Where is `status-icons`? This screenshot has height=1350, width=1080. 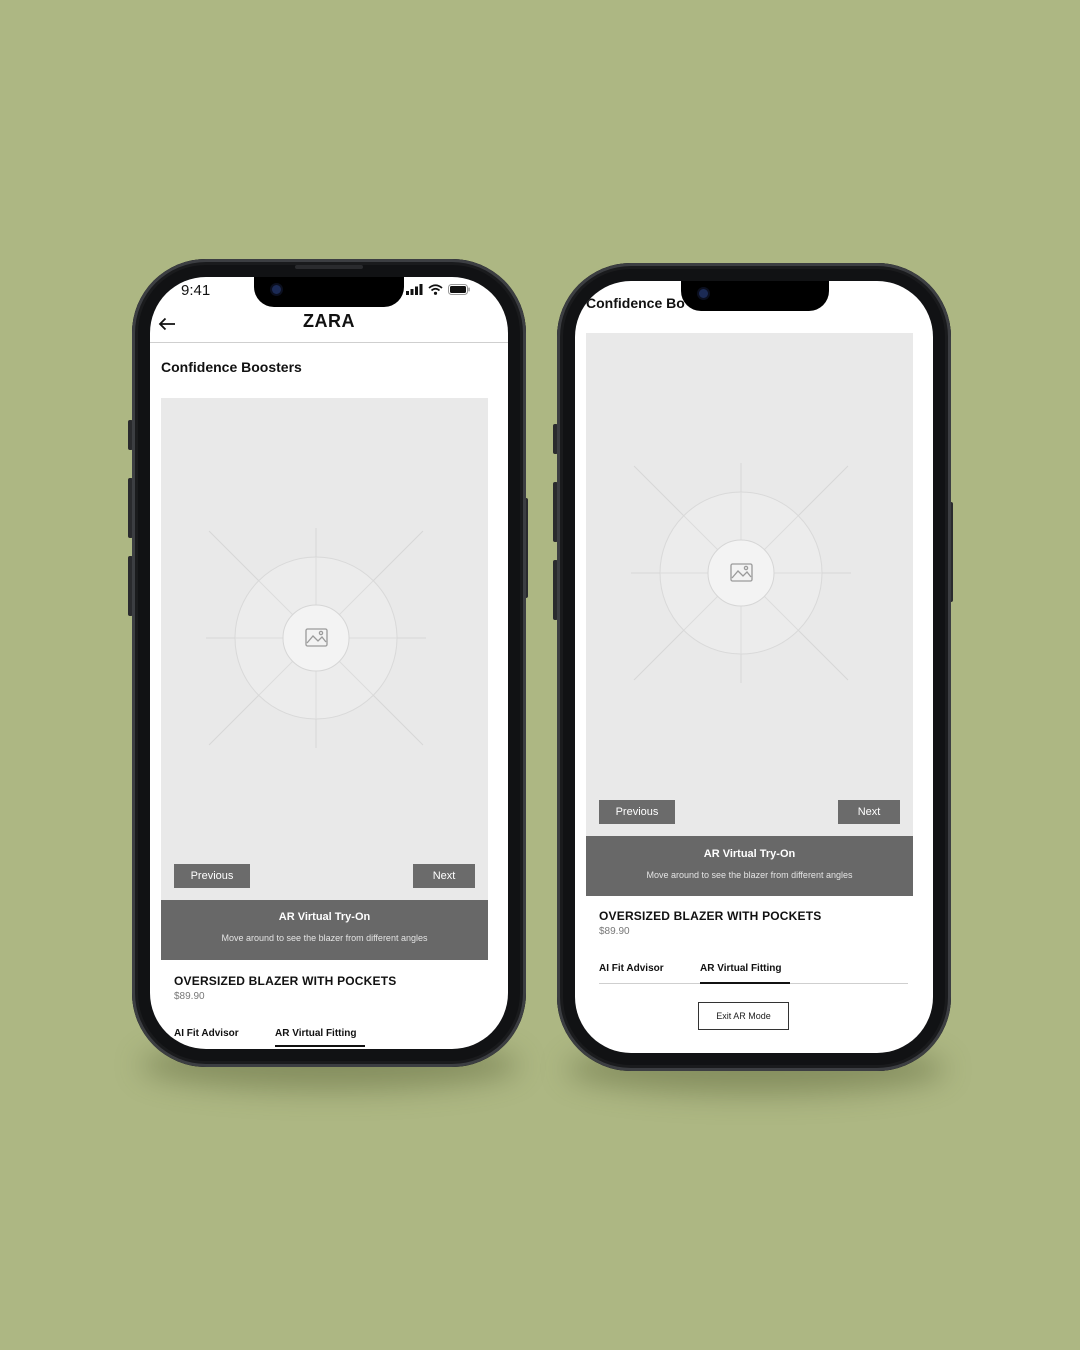
status-icons is located at coordinates (438, 289).